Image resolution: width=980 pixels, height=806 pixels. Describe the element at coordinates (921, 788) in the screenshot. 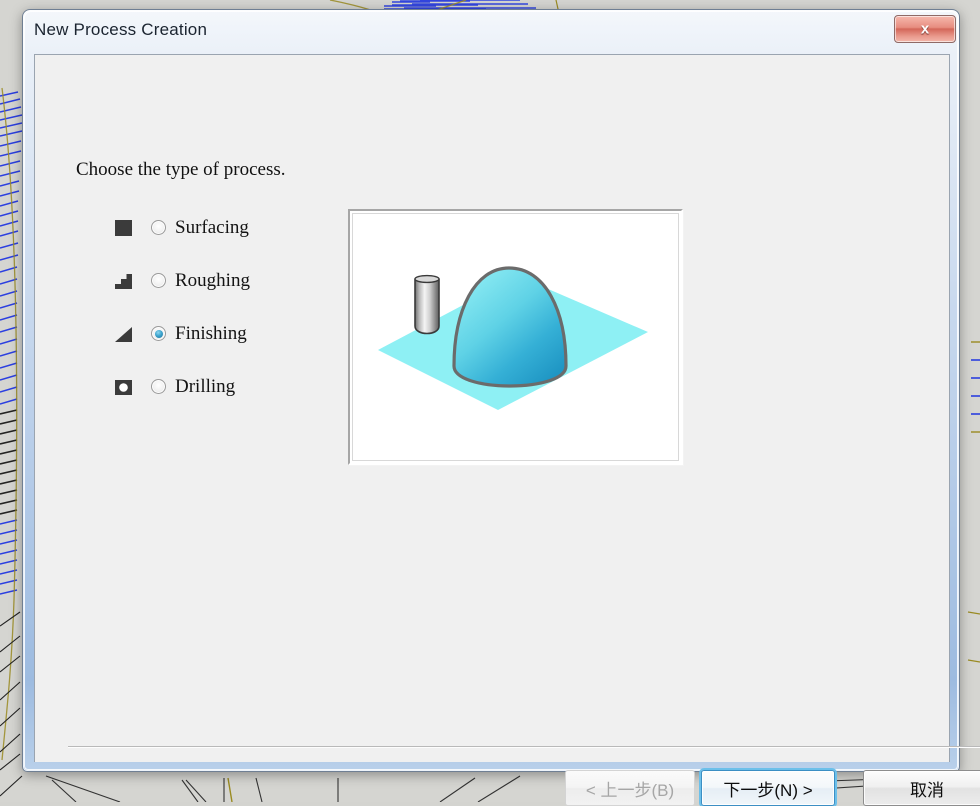

I see `cancel-button: 取消` at that location.